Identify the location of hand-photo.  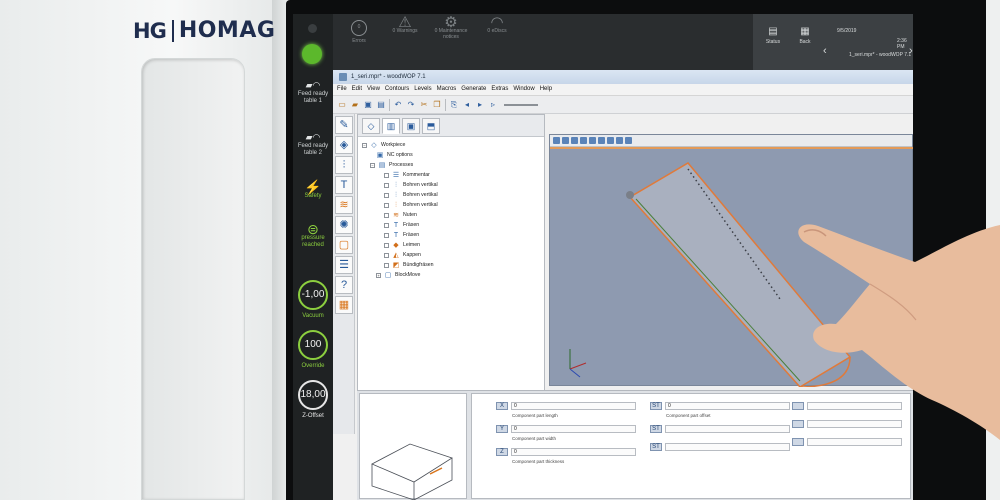
(899, 332).